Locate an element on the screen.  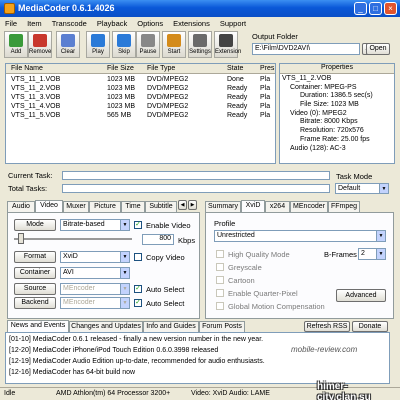
tab-audio: Audio is located at coordinates (21, 206).